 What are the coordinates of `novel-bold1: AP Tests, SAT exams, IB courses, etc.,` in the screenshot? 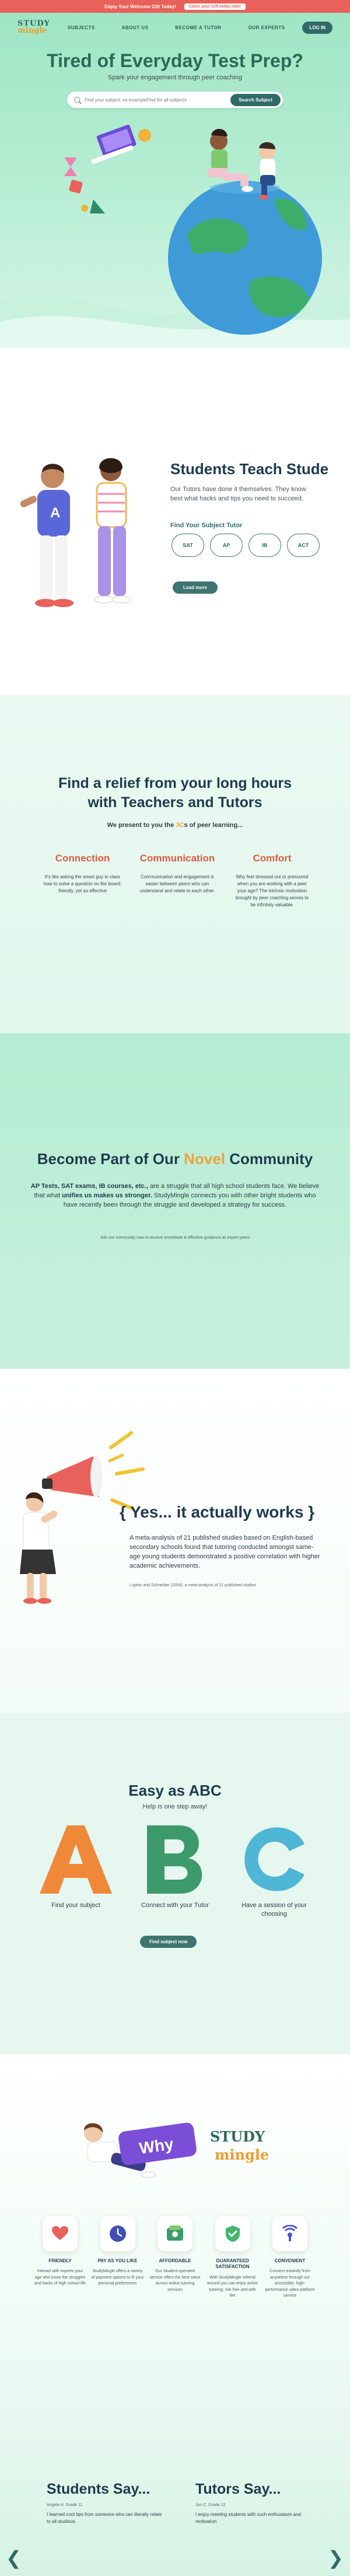 It's located at (89, 1186).